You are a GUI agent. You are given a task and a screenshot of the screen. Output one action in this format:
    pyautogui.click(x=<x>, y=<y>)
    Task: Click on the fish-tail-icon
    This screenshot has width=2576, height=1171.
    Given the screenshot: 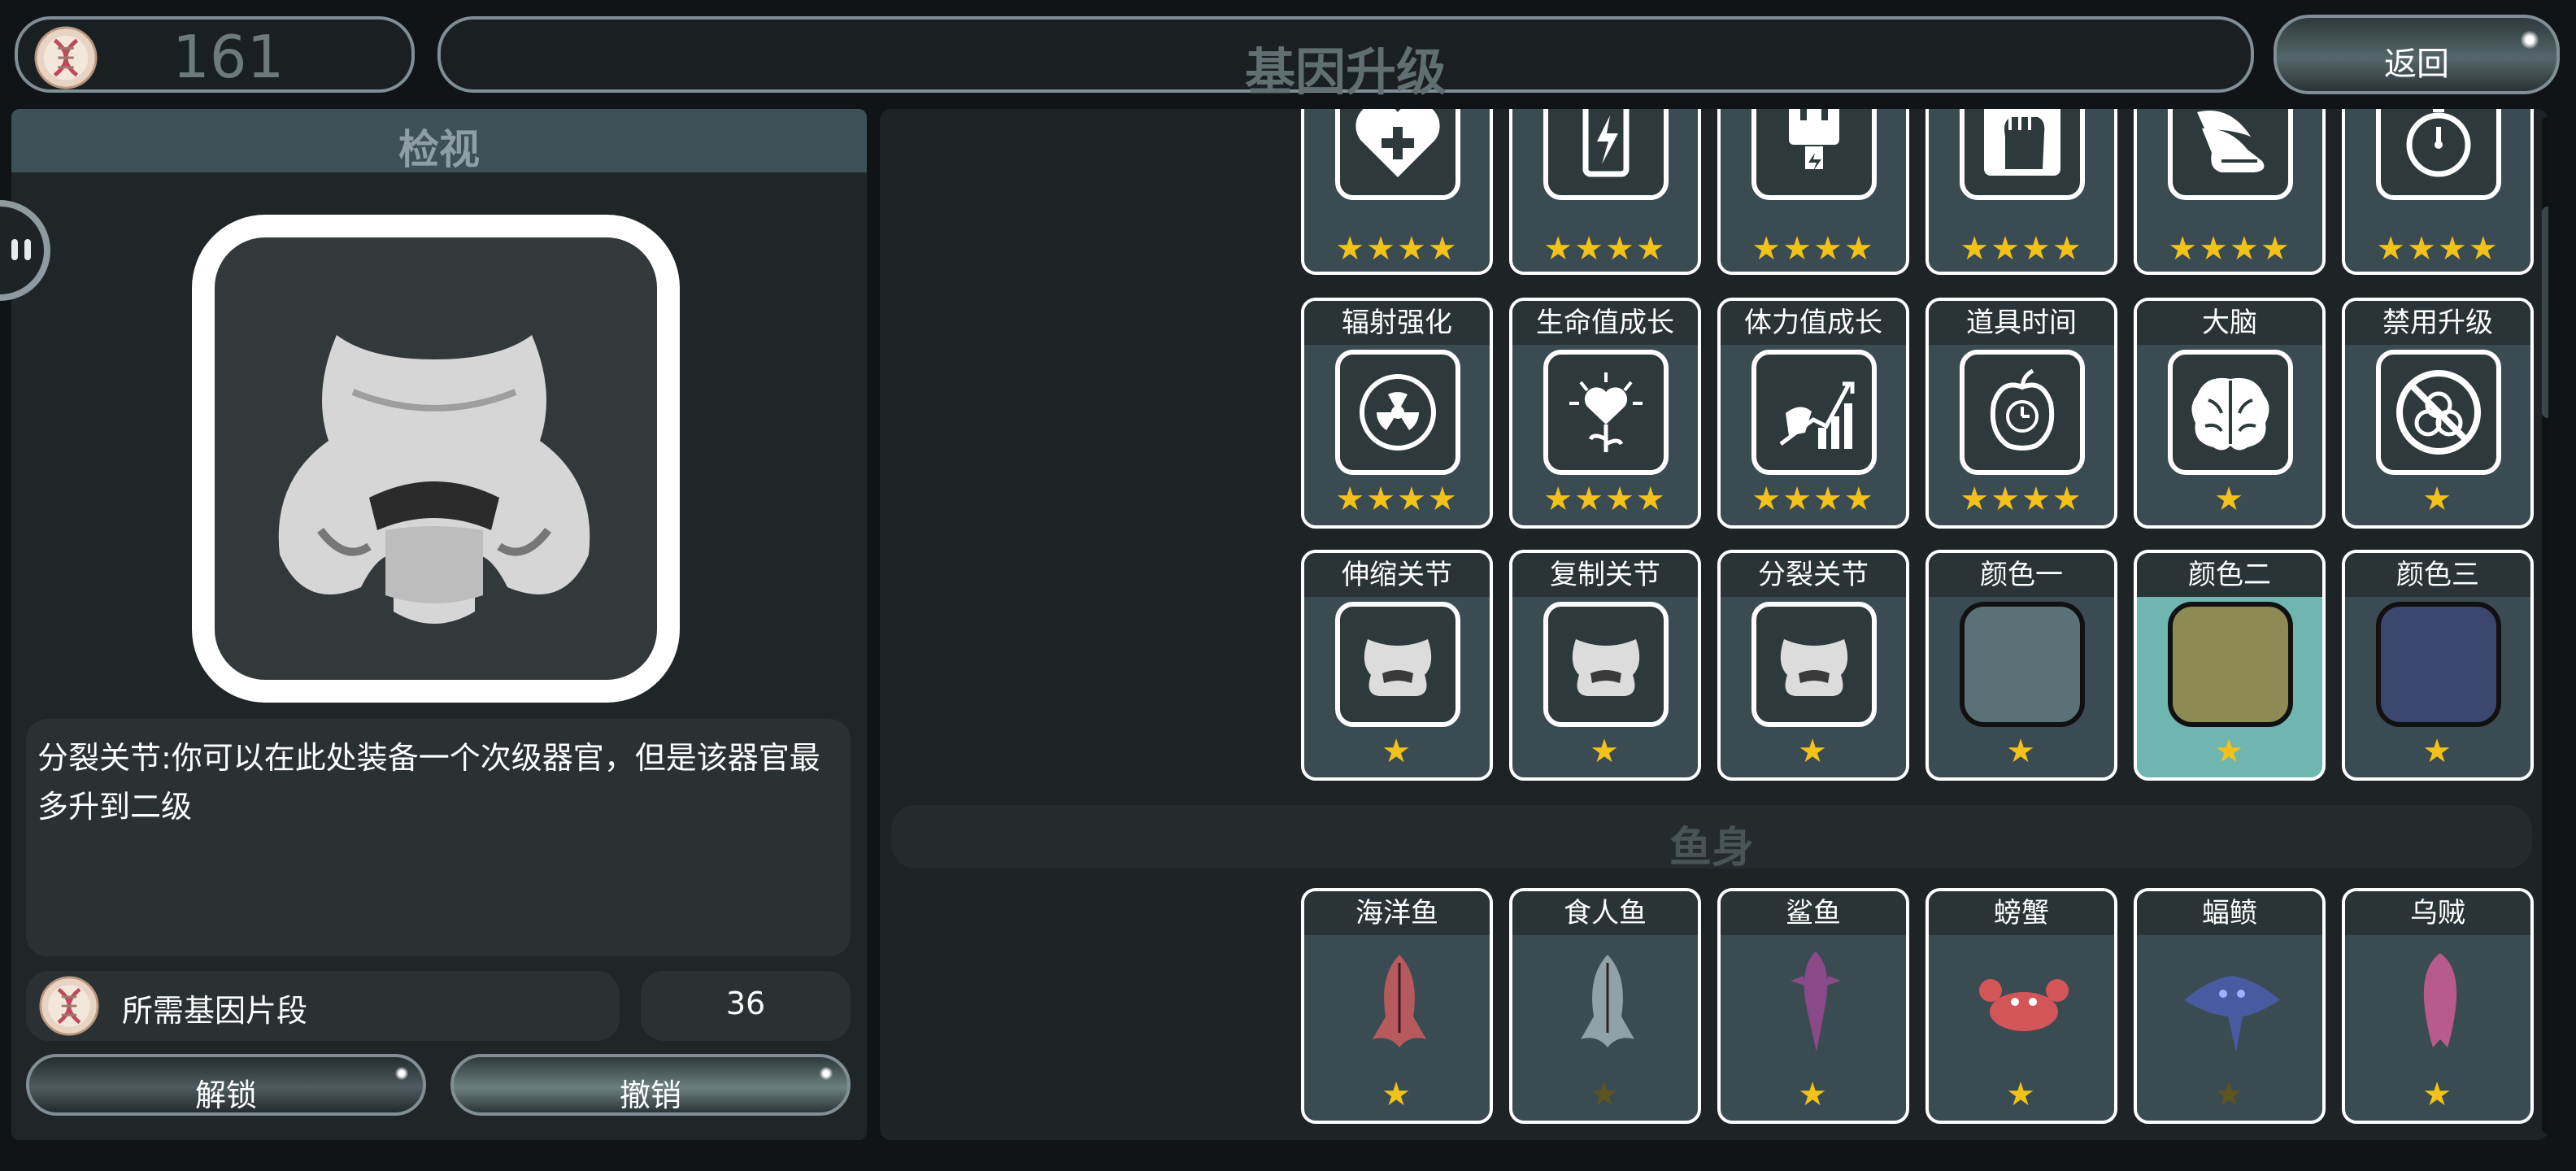 What is the action you would take?
    pyautogui.click(x=1608, y=1001)
    